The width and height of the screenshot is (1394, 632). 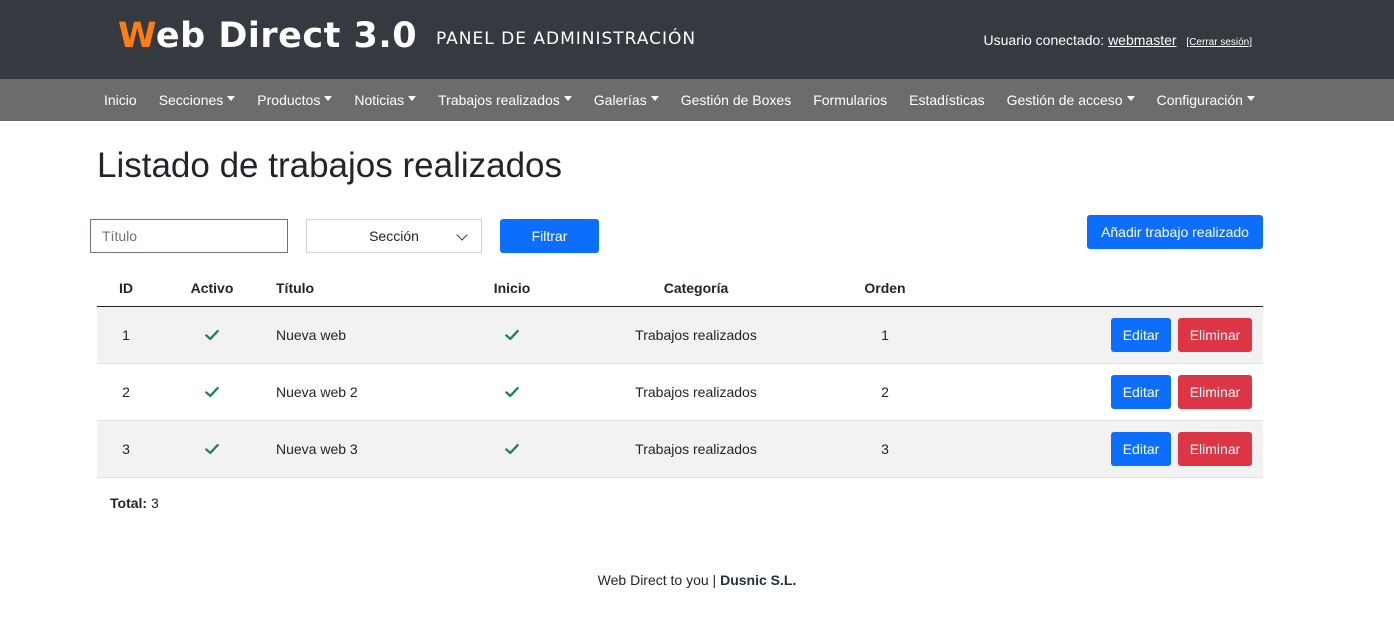 I want to click on nav-item-label: Productos, so click(x=289, y=100).